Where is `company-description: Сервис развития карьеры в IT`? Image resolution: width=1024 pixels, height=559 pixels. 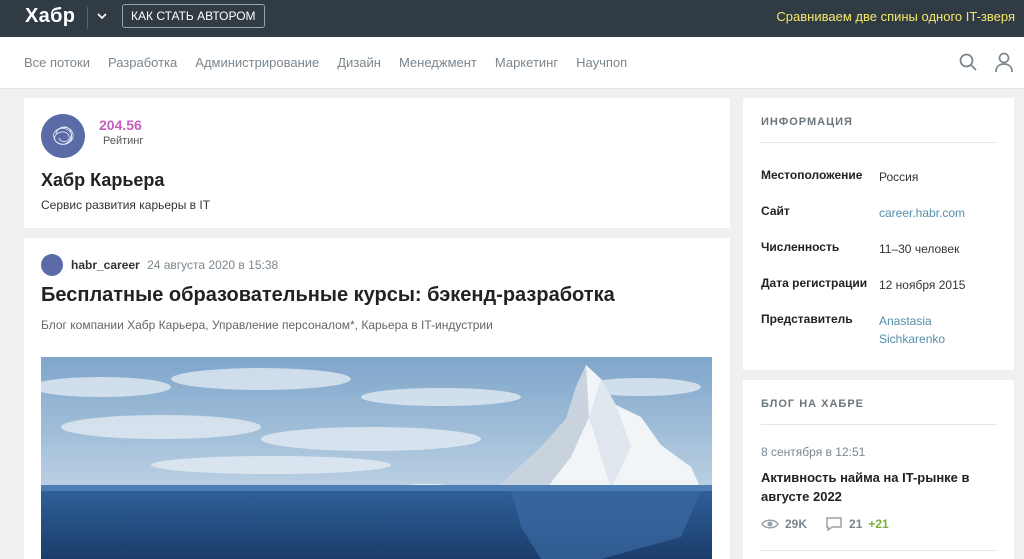
company-description: Сервис развития карьеры в IT is located at coordinates (126, 205).